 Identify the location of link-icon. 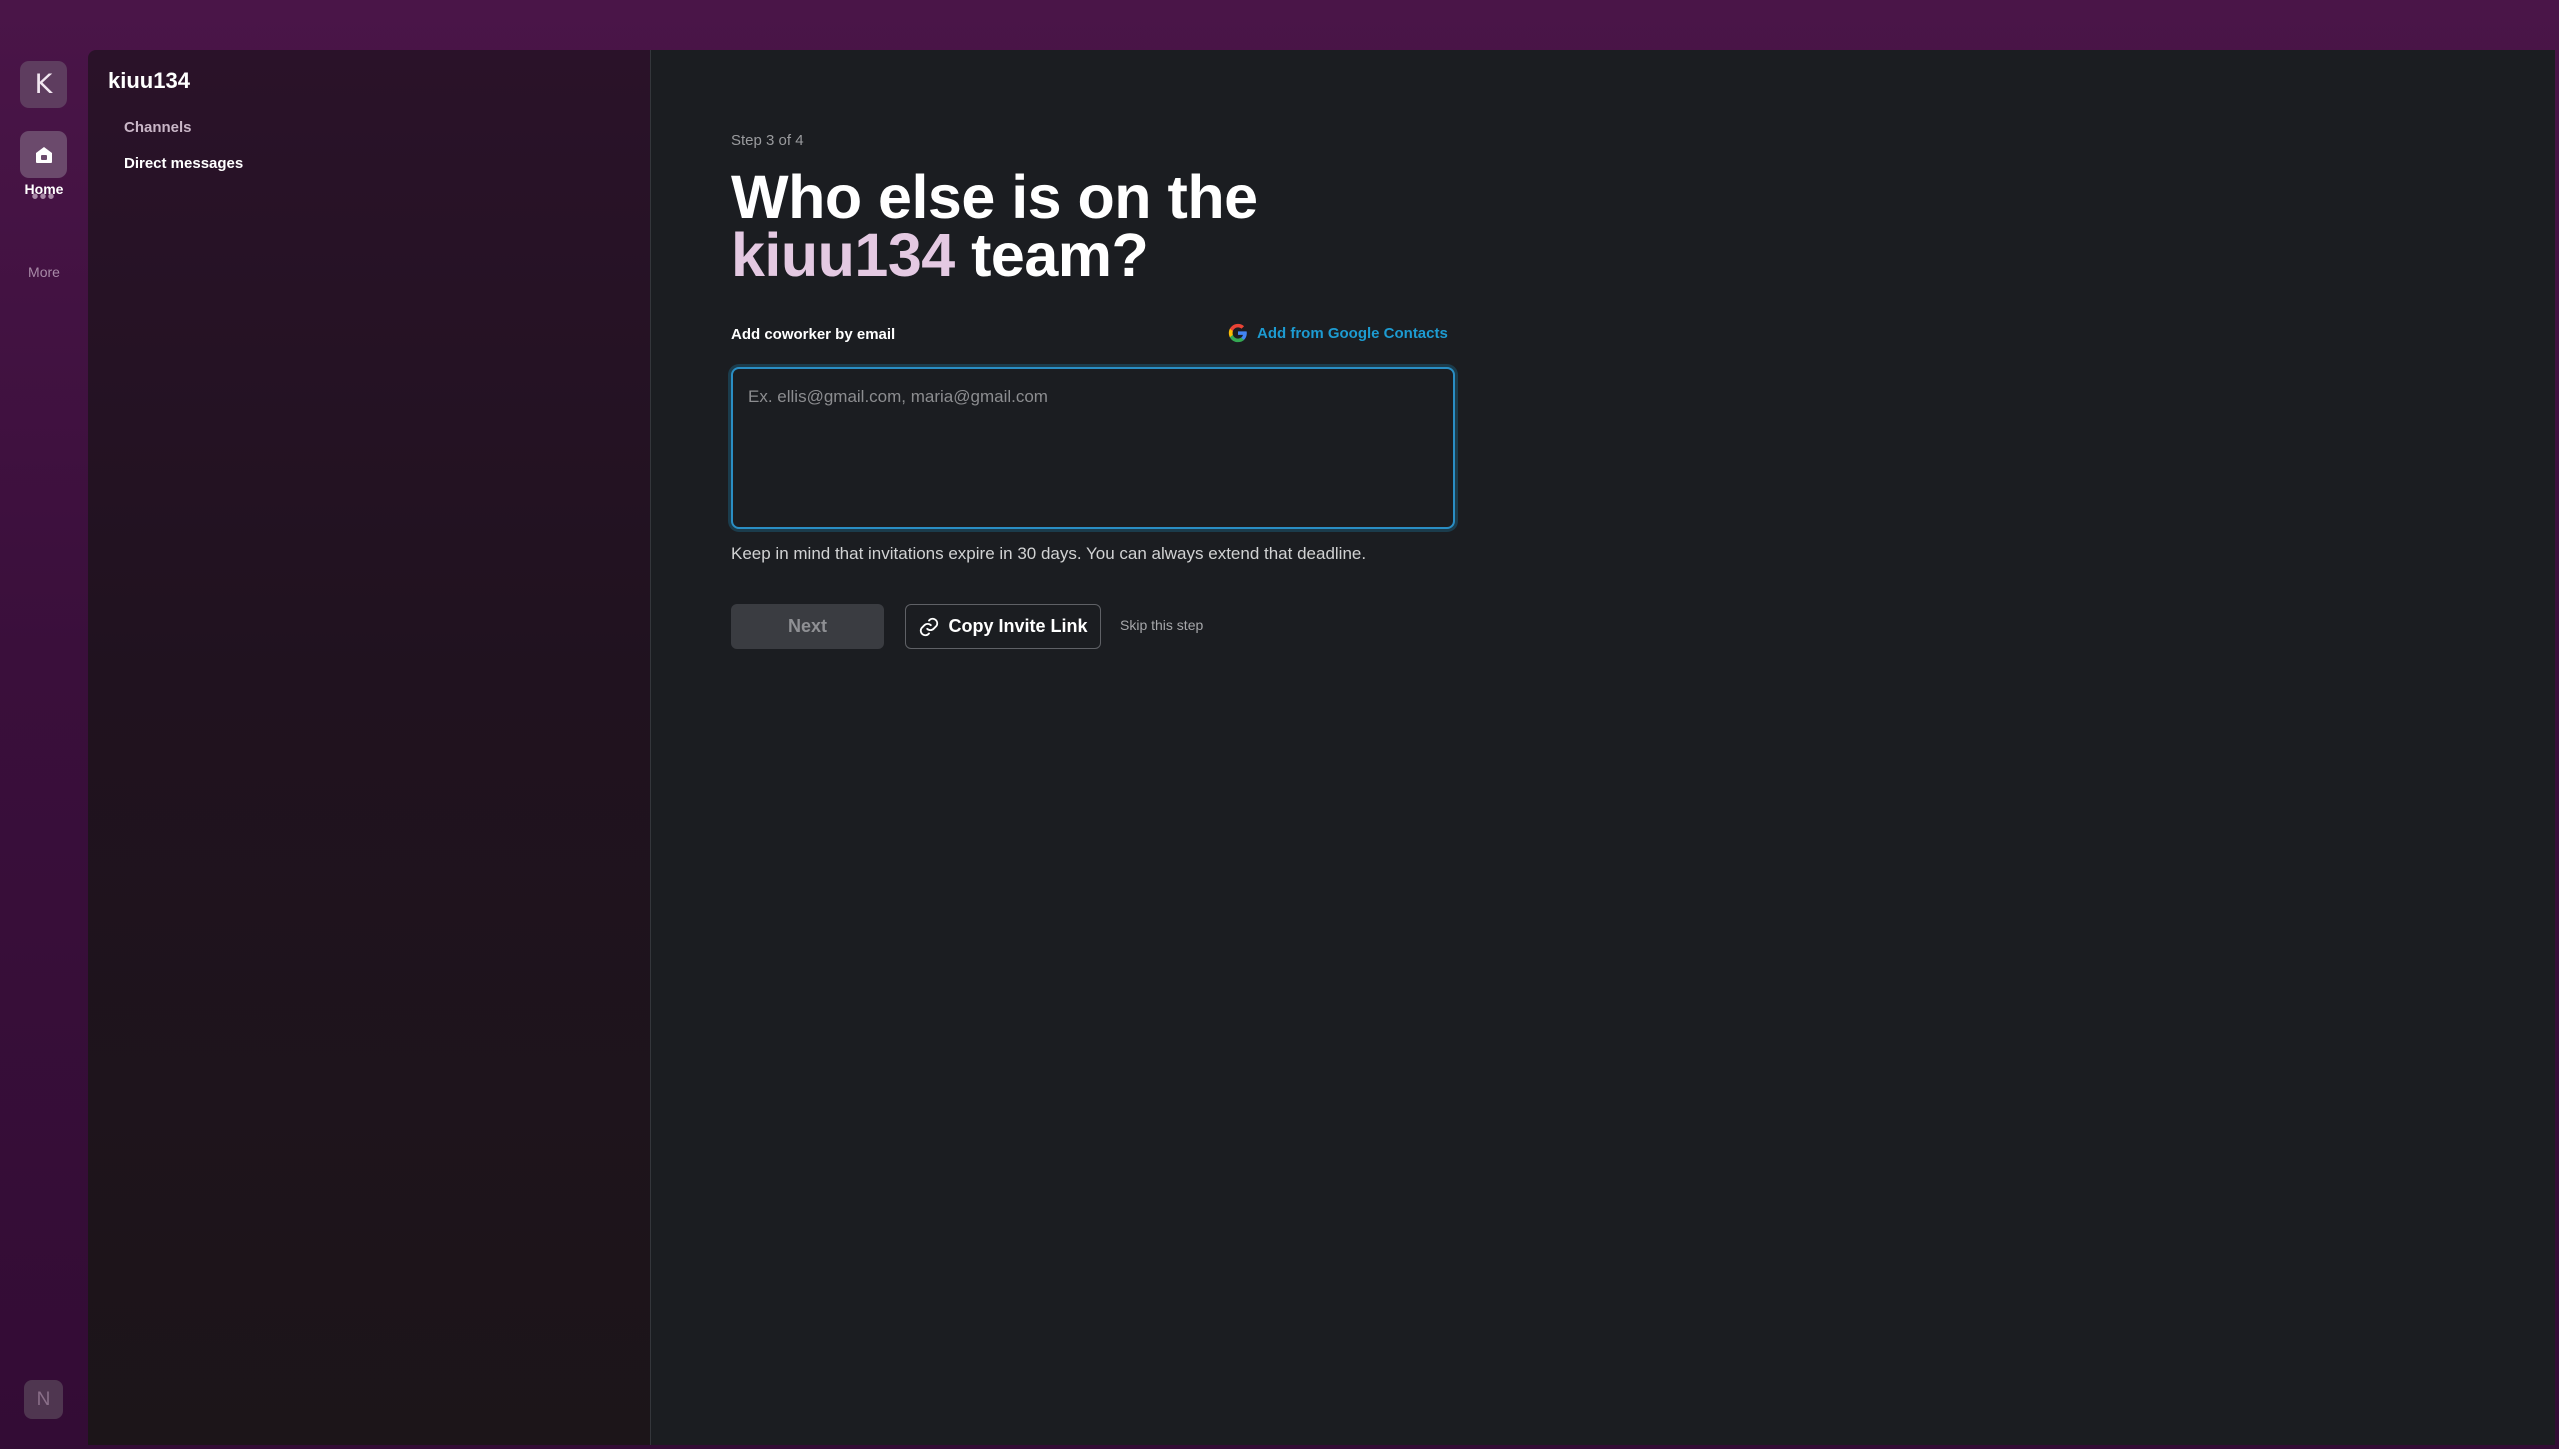
(929, 627).